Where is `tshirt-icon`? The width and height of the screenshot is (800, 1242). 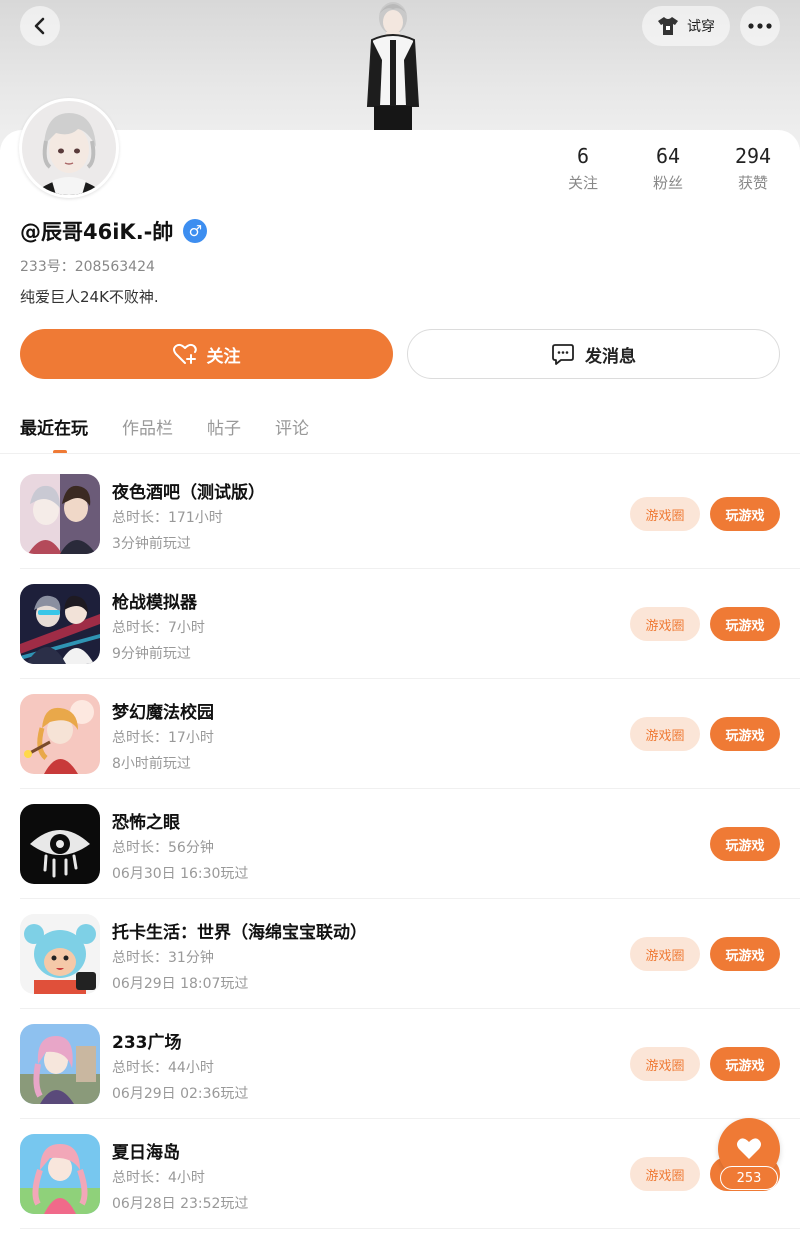 tshirt-icon is located at coordinates (668, 26).